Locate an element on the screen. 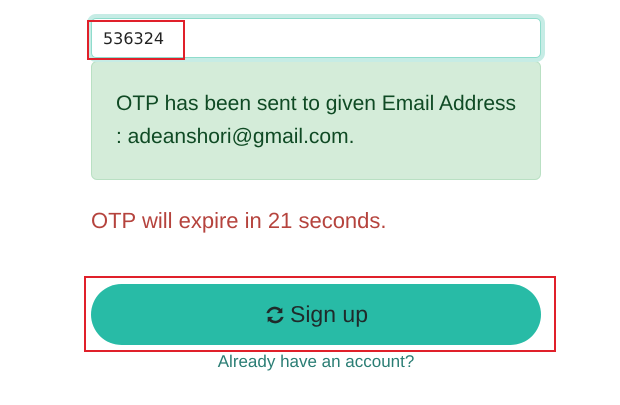 This screenshot has width=620, height=405. refresh-icon is located at coordinates (275, 315).